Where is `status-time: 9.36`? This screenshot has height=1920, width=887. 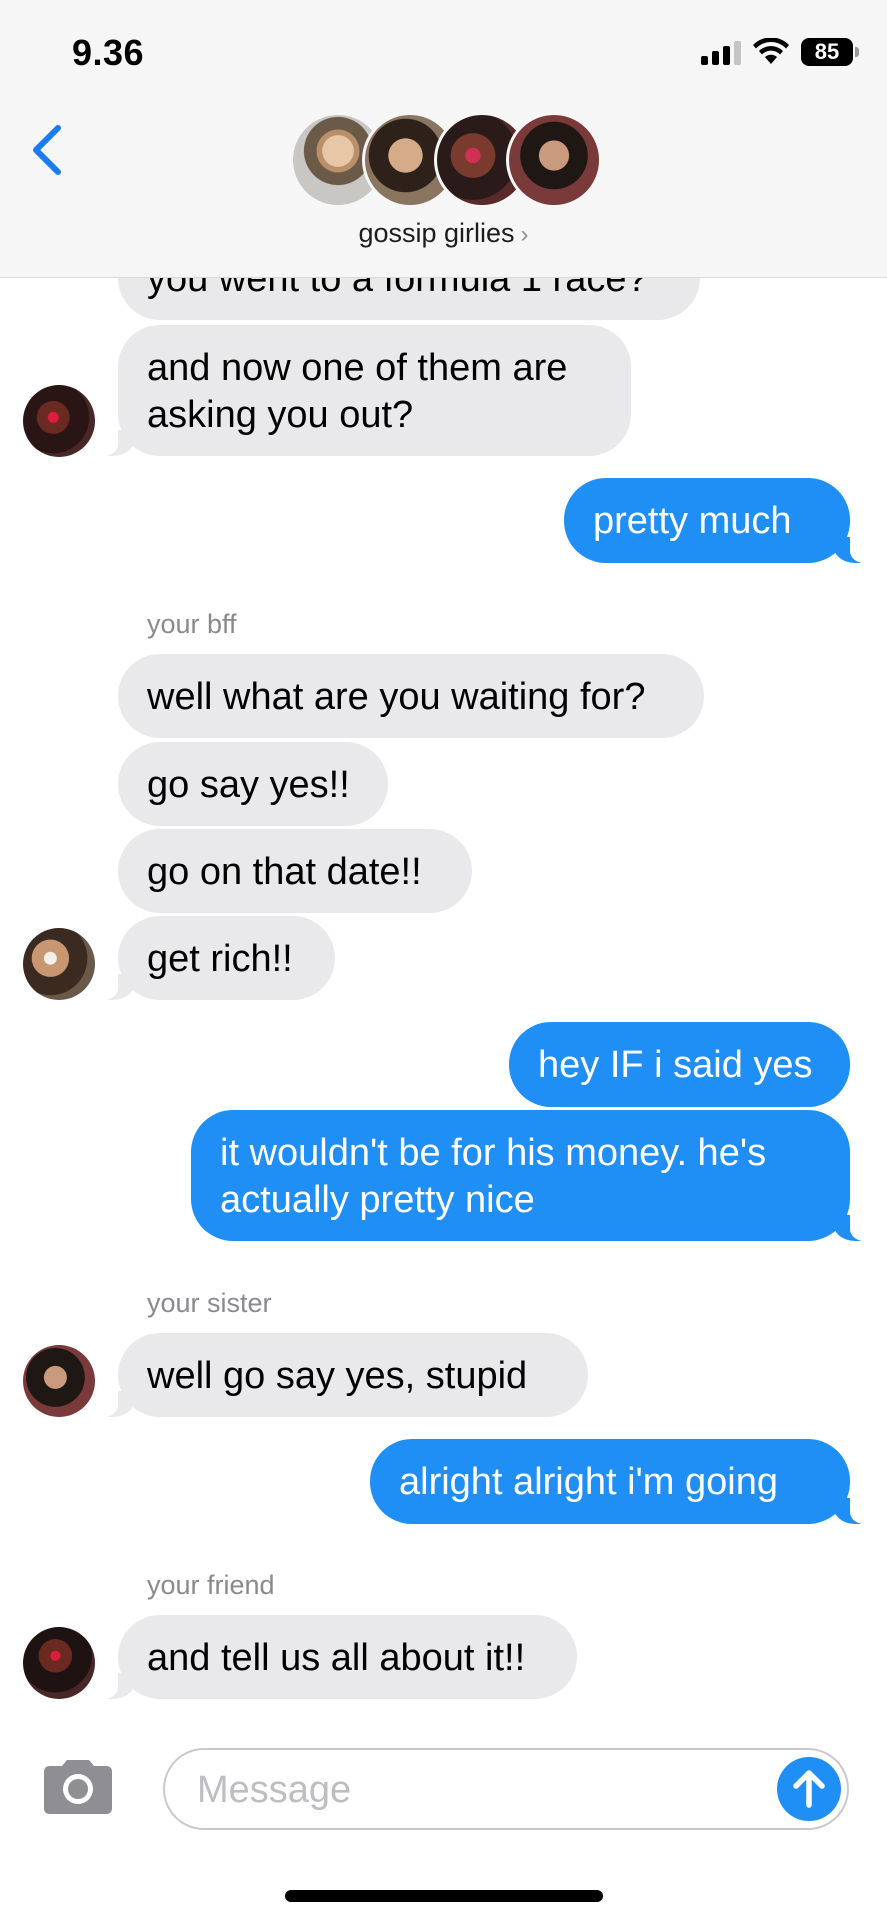
status-time: 9.36 is located at coordinates (108, 52).